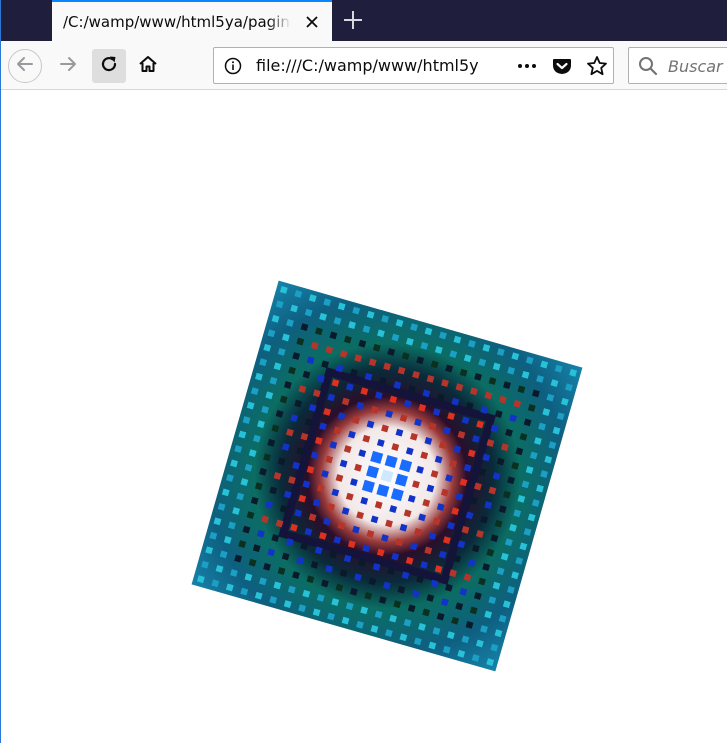 The width and height of the screenshot is (727, 743). I want to click on navigation-toolbar: file:///C:/wamp/www/html5y Buscar, so click(364, 65).